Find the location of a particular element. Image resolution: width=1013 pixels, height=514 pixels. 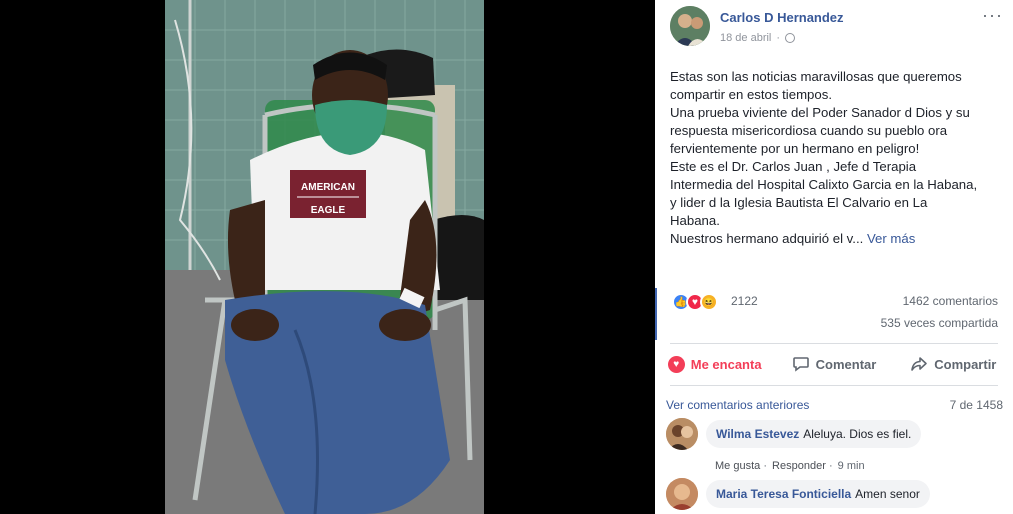

commenter-name: Maria Teresa Fonticiella is located at coordinates (783, 494).